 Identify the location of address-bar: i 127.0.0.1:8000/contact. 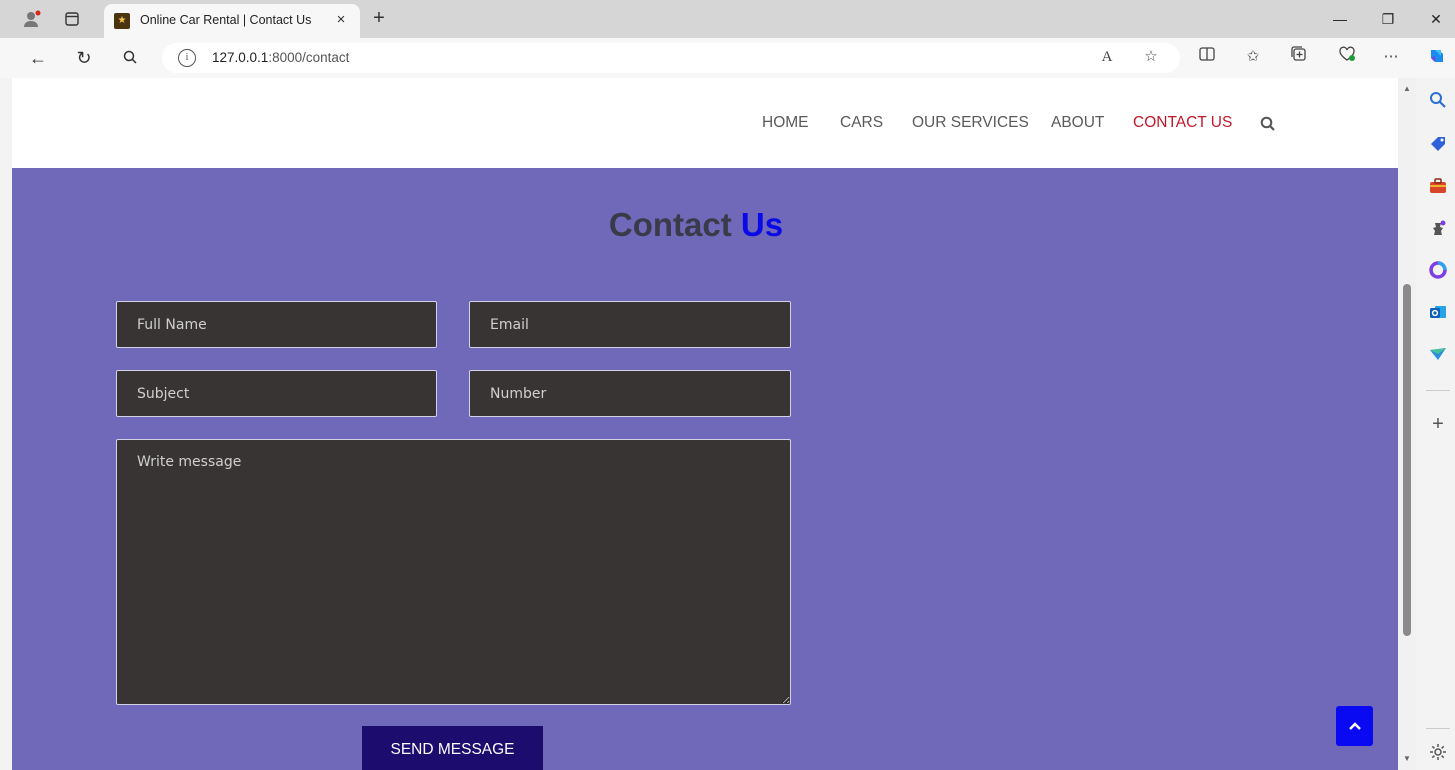
(671, 58).